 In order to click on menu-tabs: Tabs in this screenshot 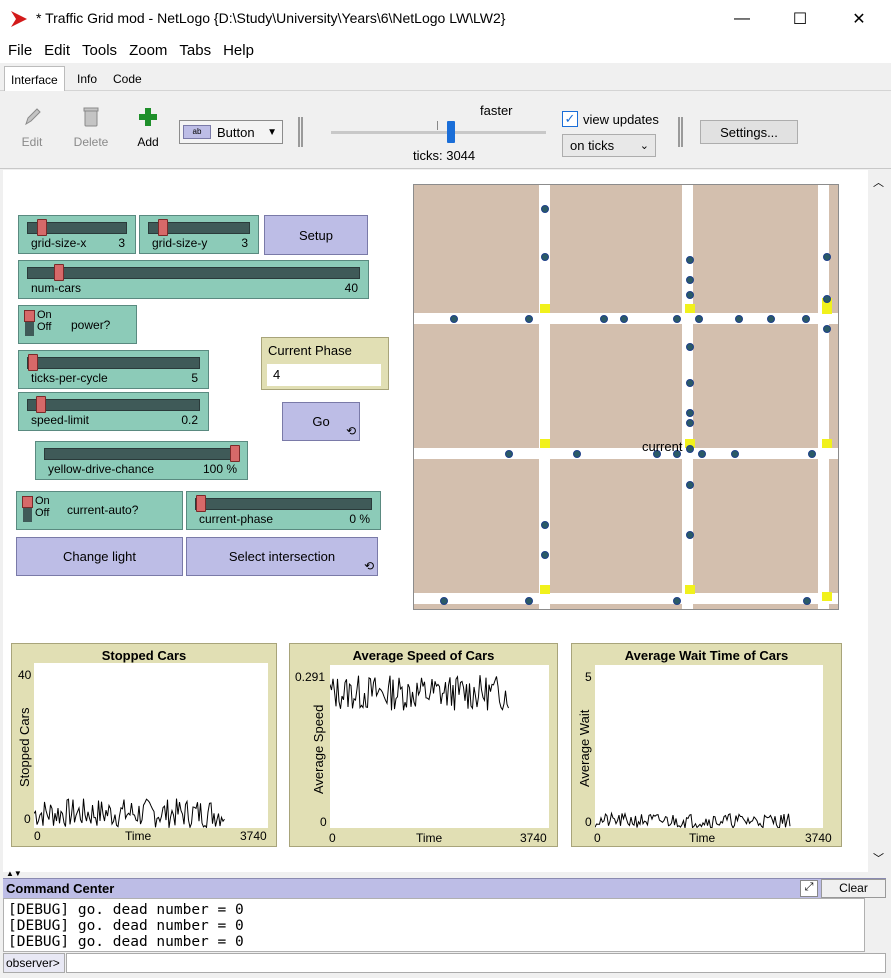, I will do `click(195, 50)`.